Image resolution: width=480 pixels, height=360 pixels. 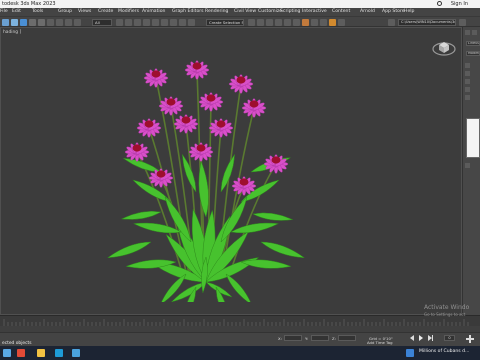 I want to click on object-name-field: Line001, so click(x=473, y=43).